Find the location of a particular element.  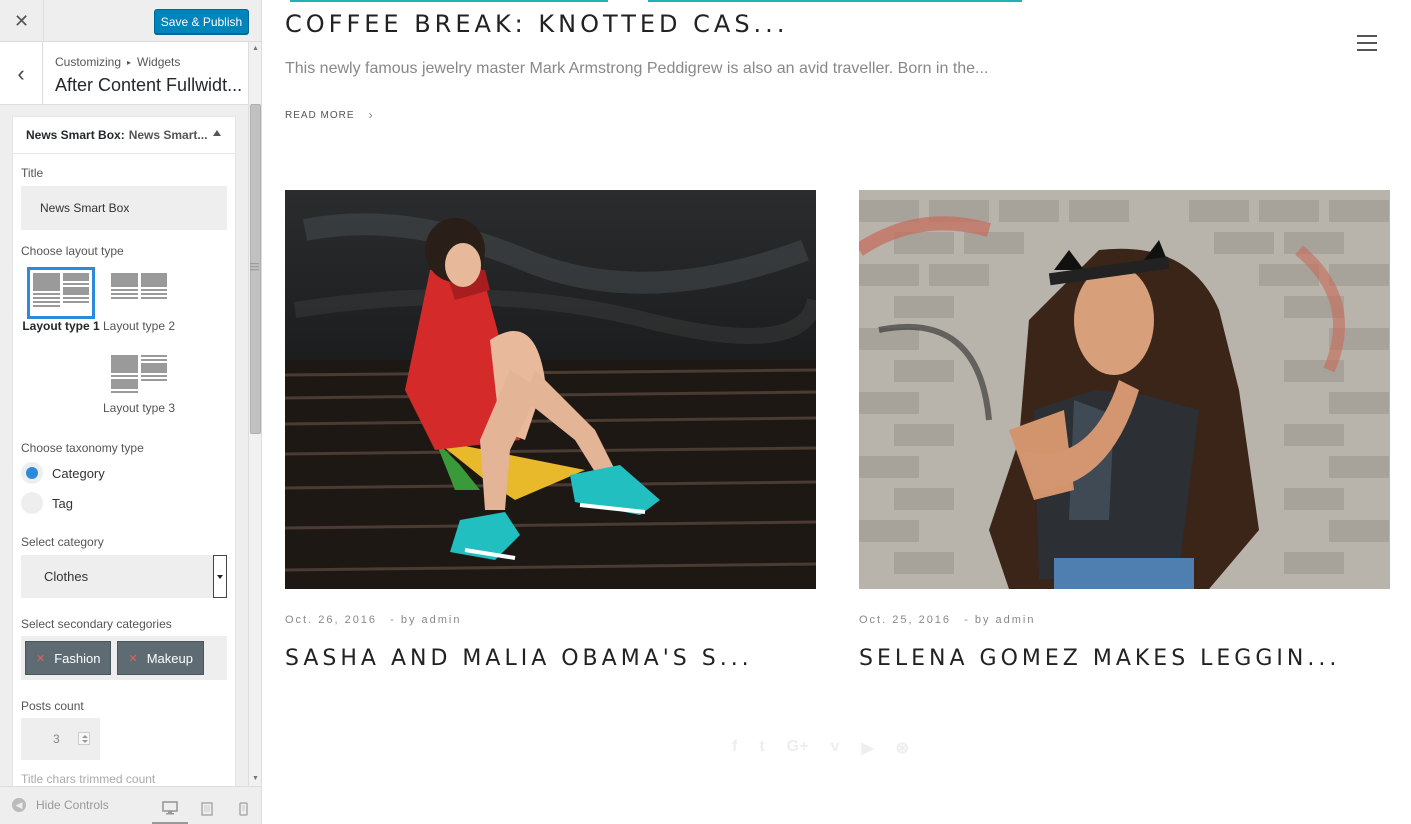

close-button: ✕ is located at coordinates (22, 21).